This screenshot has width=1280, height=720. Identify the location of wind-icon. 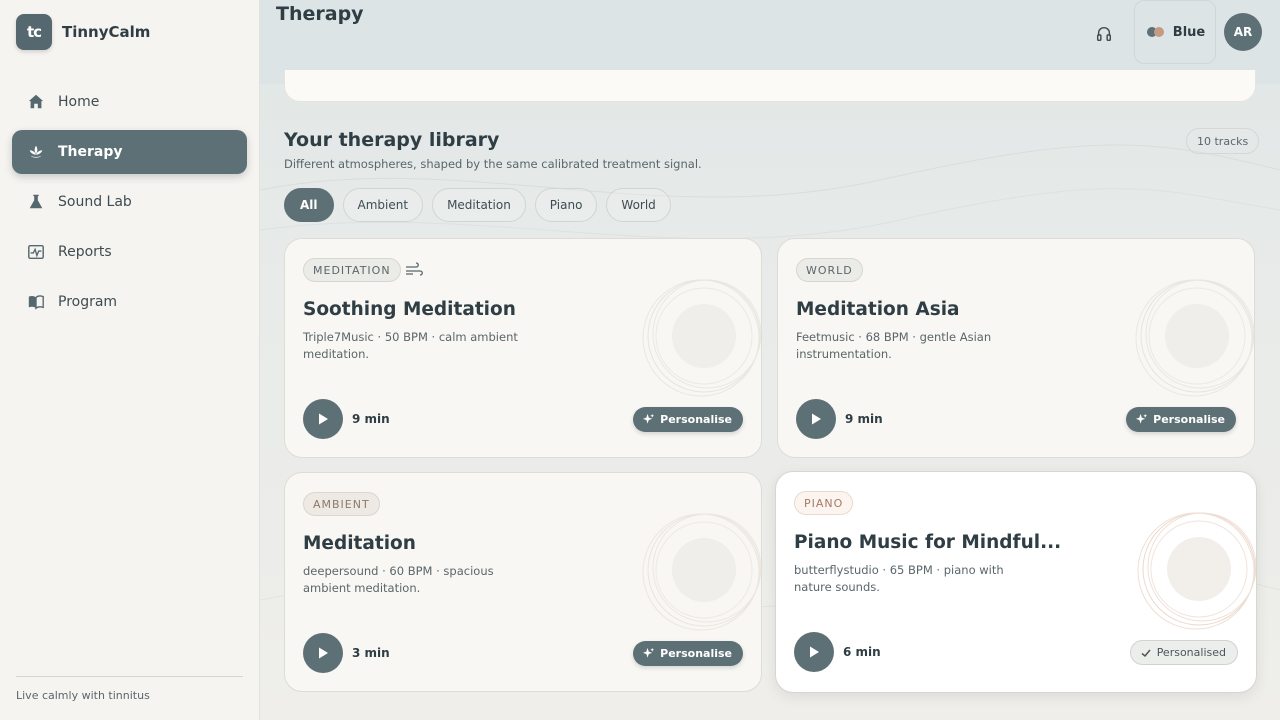
(414, 269).